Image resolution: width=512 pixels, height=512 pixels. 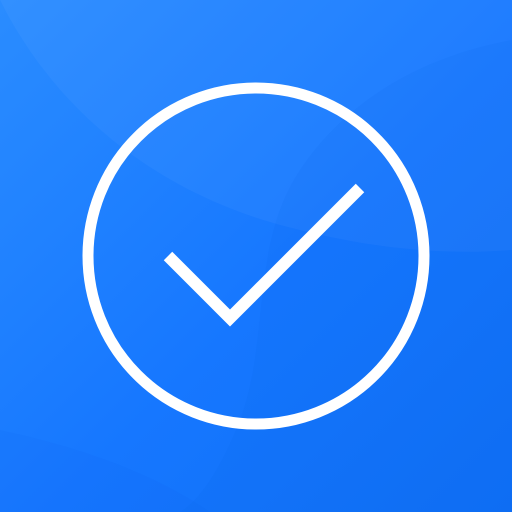 What do you see at coordinates (264, 255) in the screenshot?
I see `checkmark-stroke` at bounding box center [264, 255].